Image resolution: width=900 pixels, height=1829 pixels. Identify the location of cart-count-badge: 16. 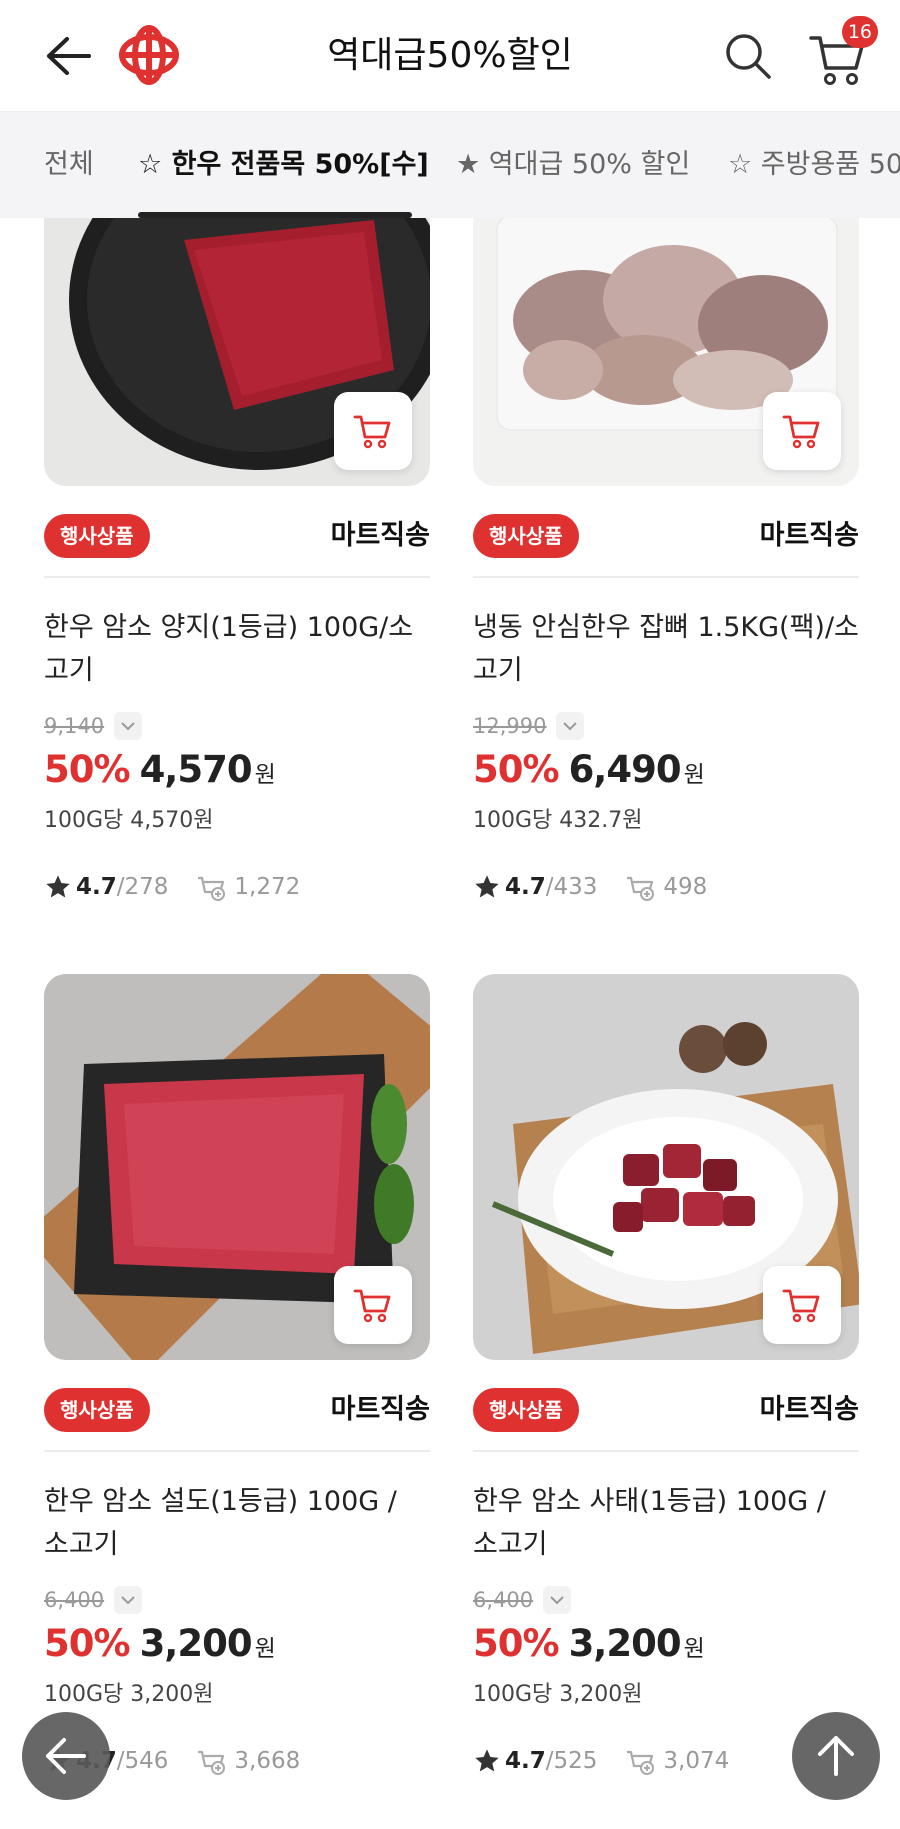
(859, 32).